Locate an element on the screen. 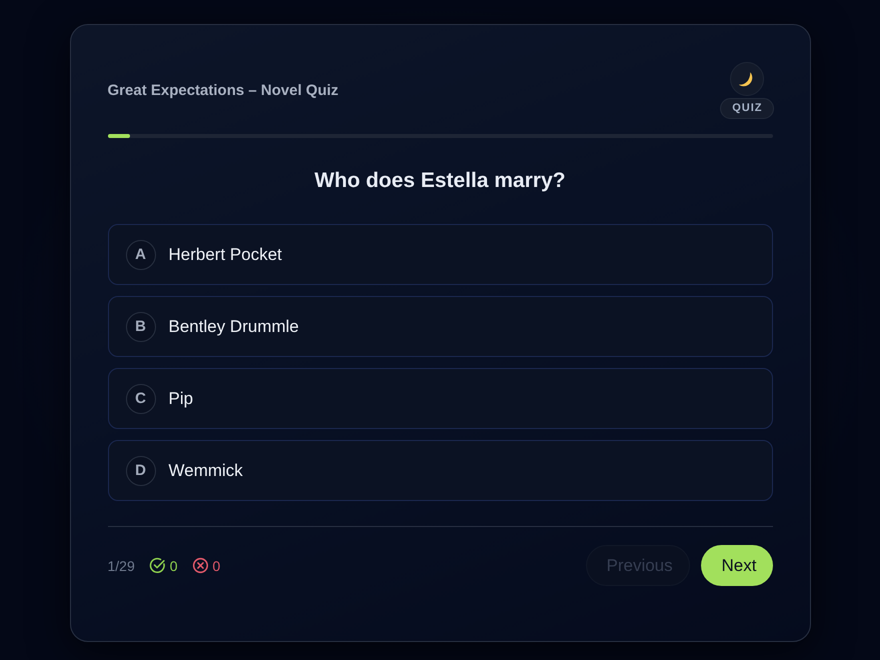  question-text: Who does Estella marry? is located at coordinates (440, 181).